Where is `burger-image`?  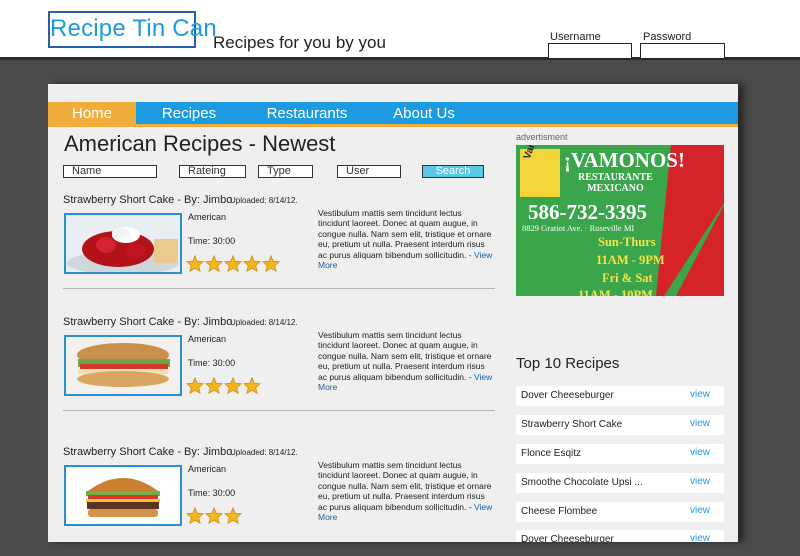 burger-image is located at coordinates (123, 495).